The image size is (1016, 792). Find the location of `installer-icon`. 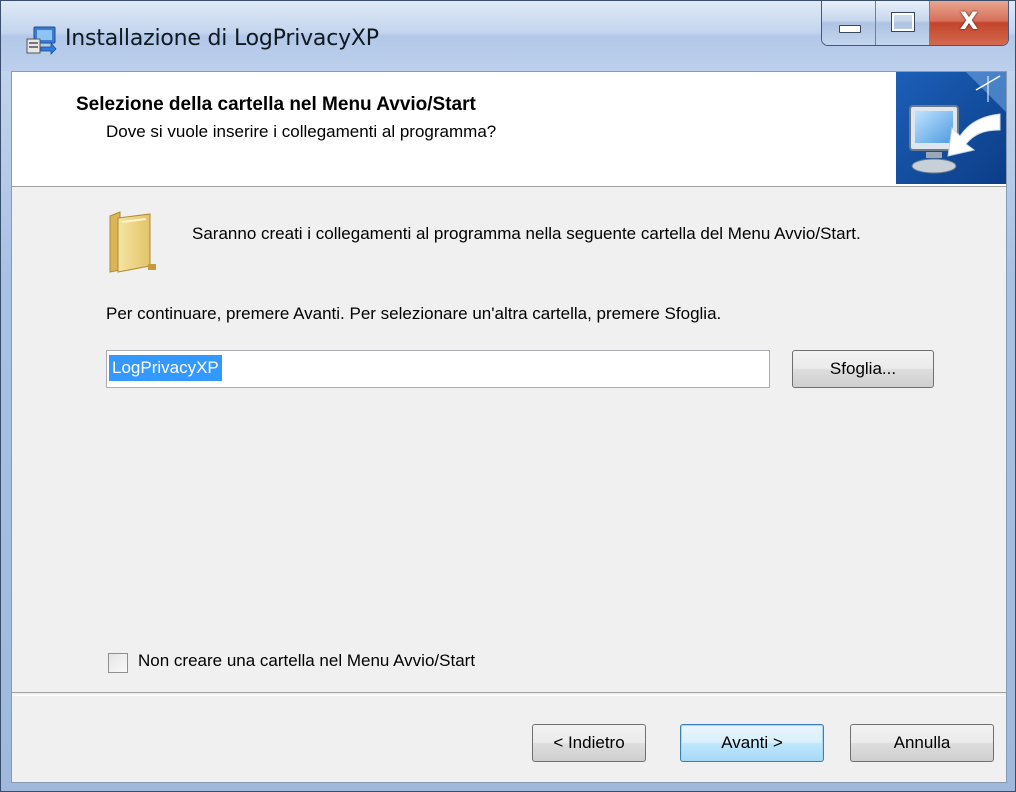

installer-icon is located at coordinates (41, 40).